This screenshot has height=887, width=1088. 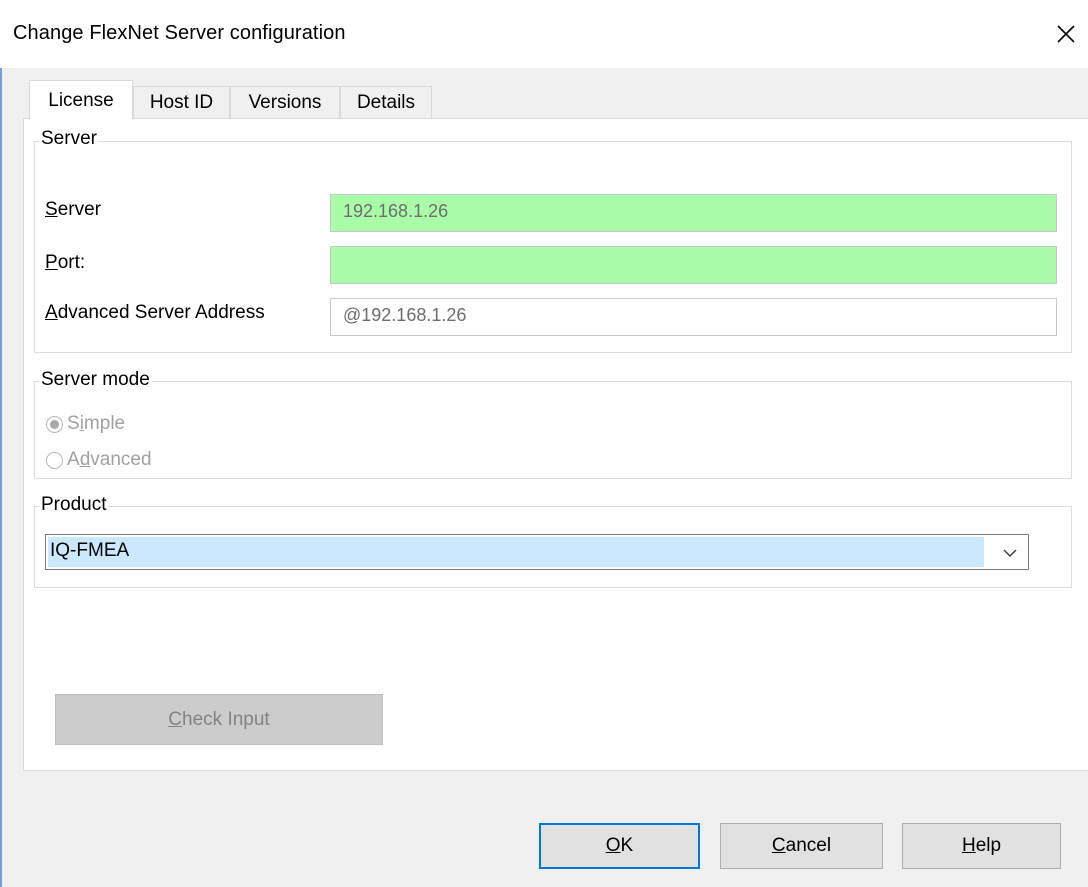 What do you see at coordinates (69, 139) in the screenshot?
I see `server-group-title: Server` at bounding box center [69, 139].